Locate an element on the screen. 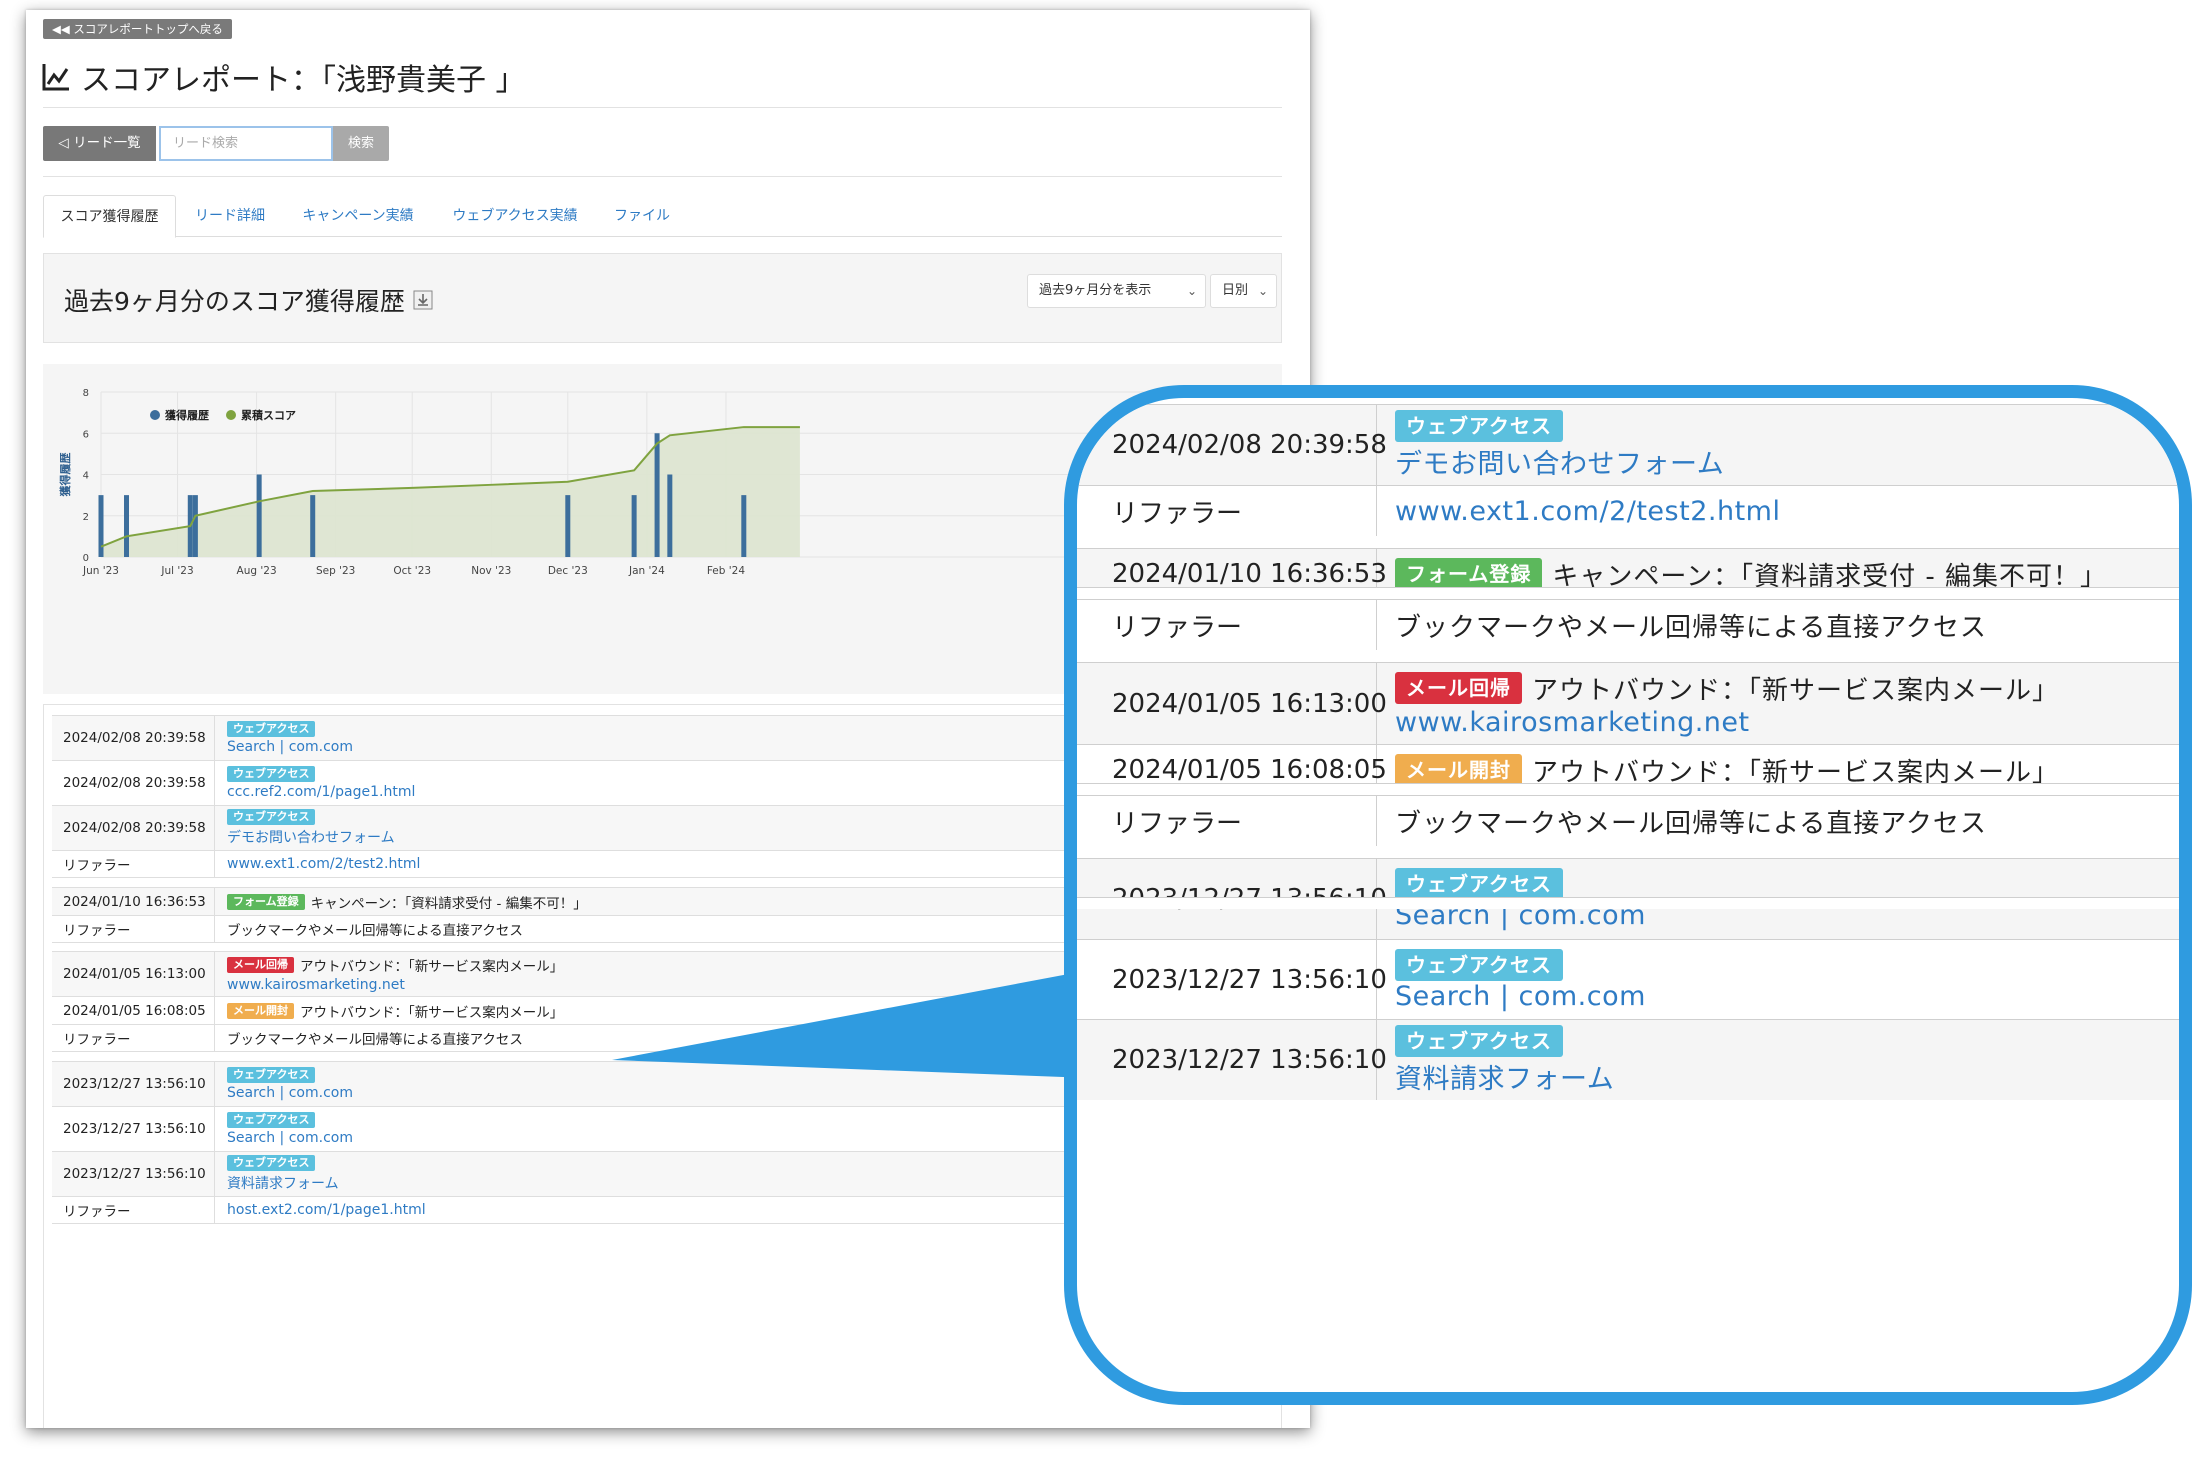 Image resolution: width=2200 pixels, height=1480 pixels. timestamp: 2024/01/05 16:13:00 is located at coordinates (1232, 703).